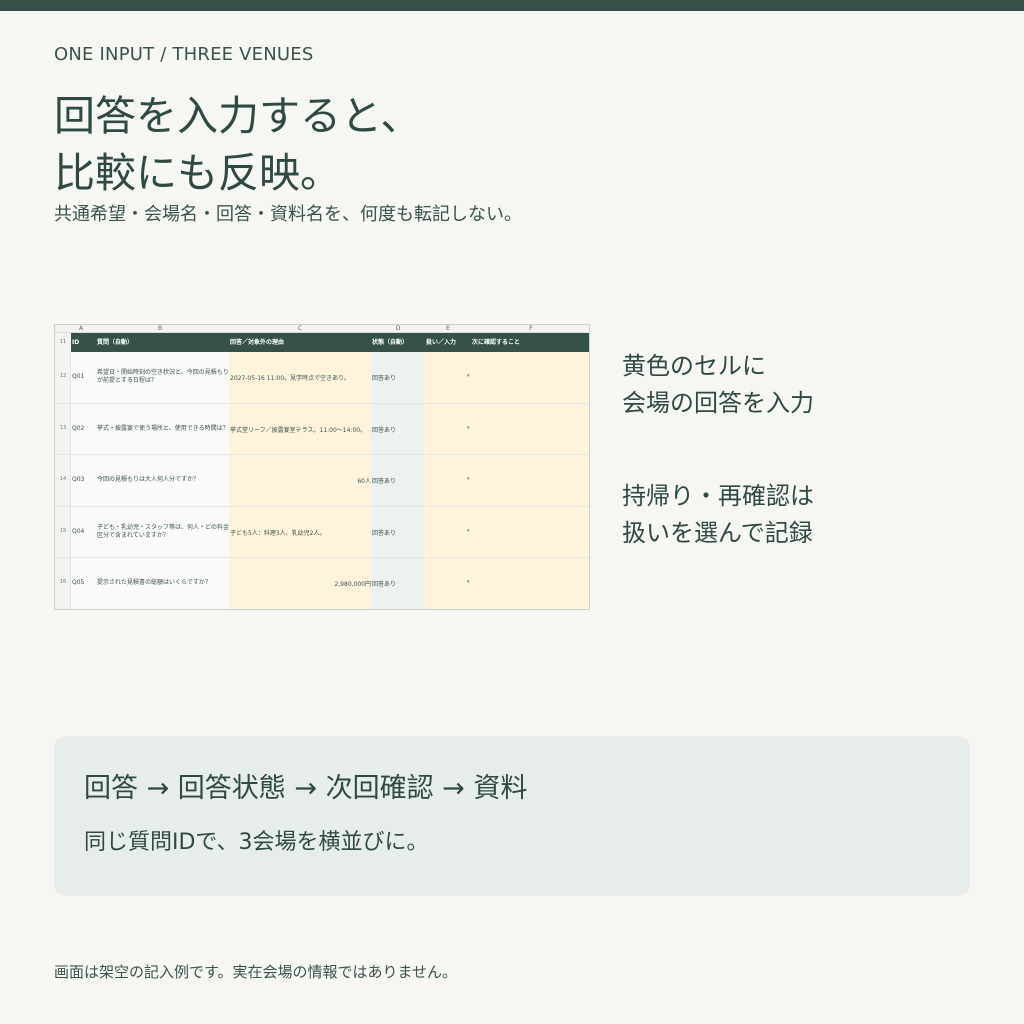  I want to click on question-text: 提示された見積書の総額はいくらですか？, so click(154, 583).